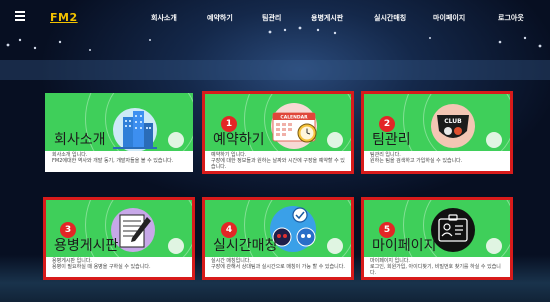  I want to click on nav-logout: 로그아웃, so click(511, 18).